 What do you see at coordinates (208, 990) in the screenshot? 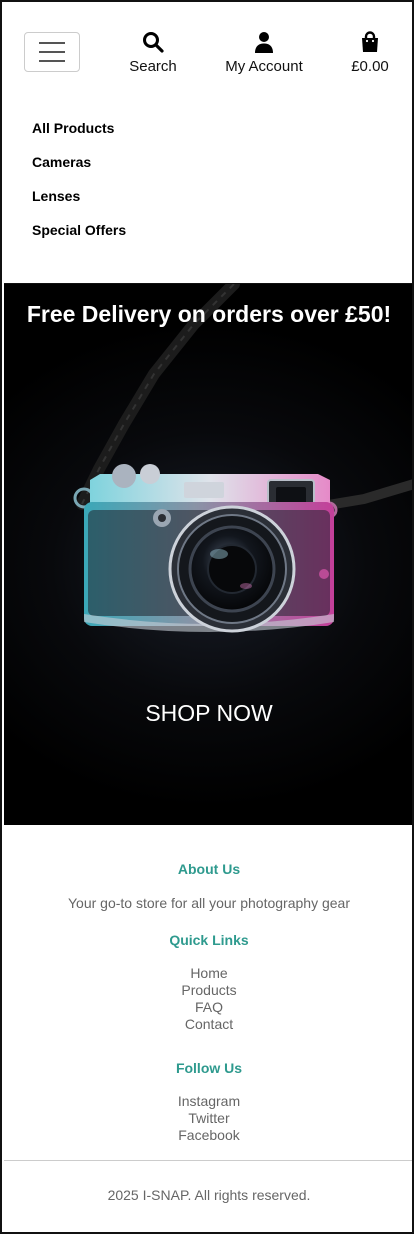
I see `footer-link-products: Products` at bounding box center [208, 990].